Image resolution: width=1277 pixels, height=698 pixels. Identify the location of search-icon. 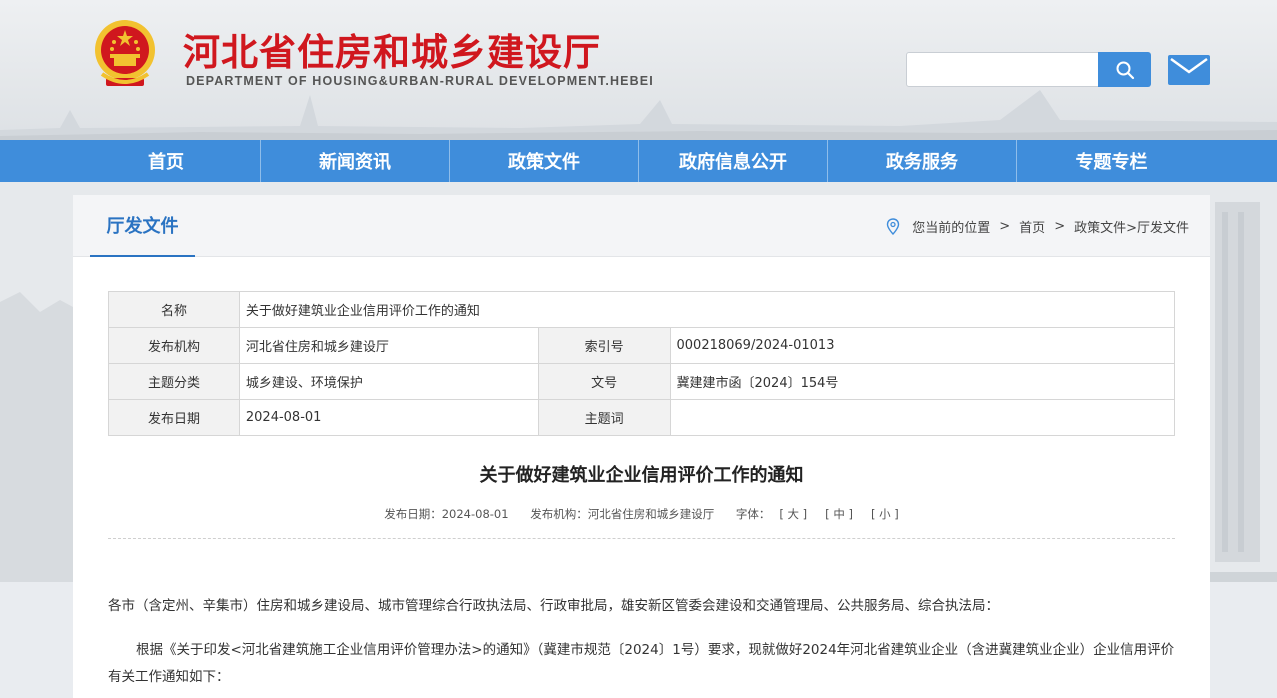
(1125, 70).